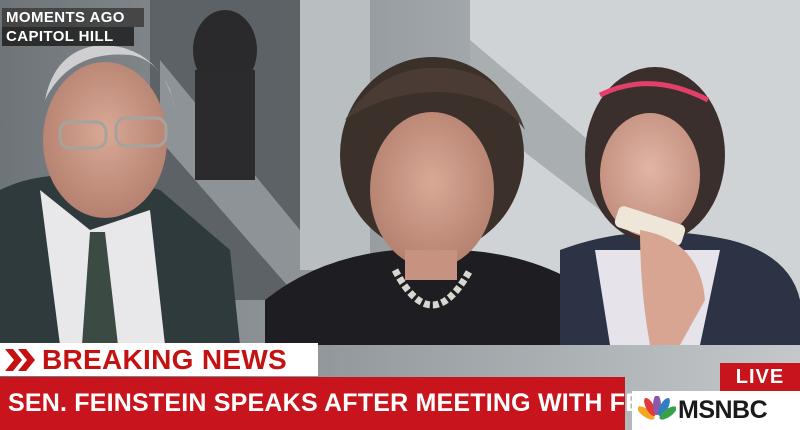 This screenshot has width=800, height=430. I want to click on network-logo: MSNBC, so click(716, 410).